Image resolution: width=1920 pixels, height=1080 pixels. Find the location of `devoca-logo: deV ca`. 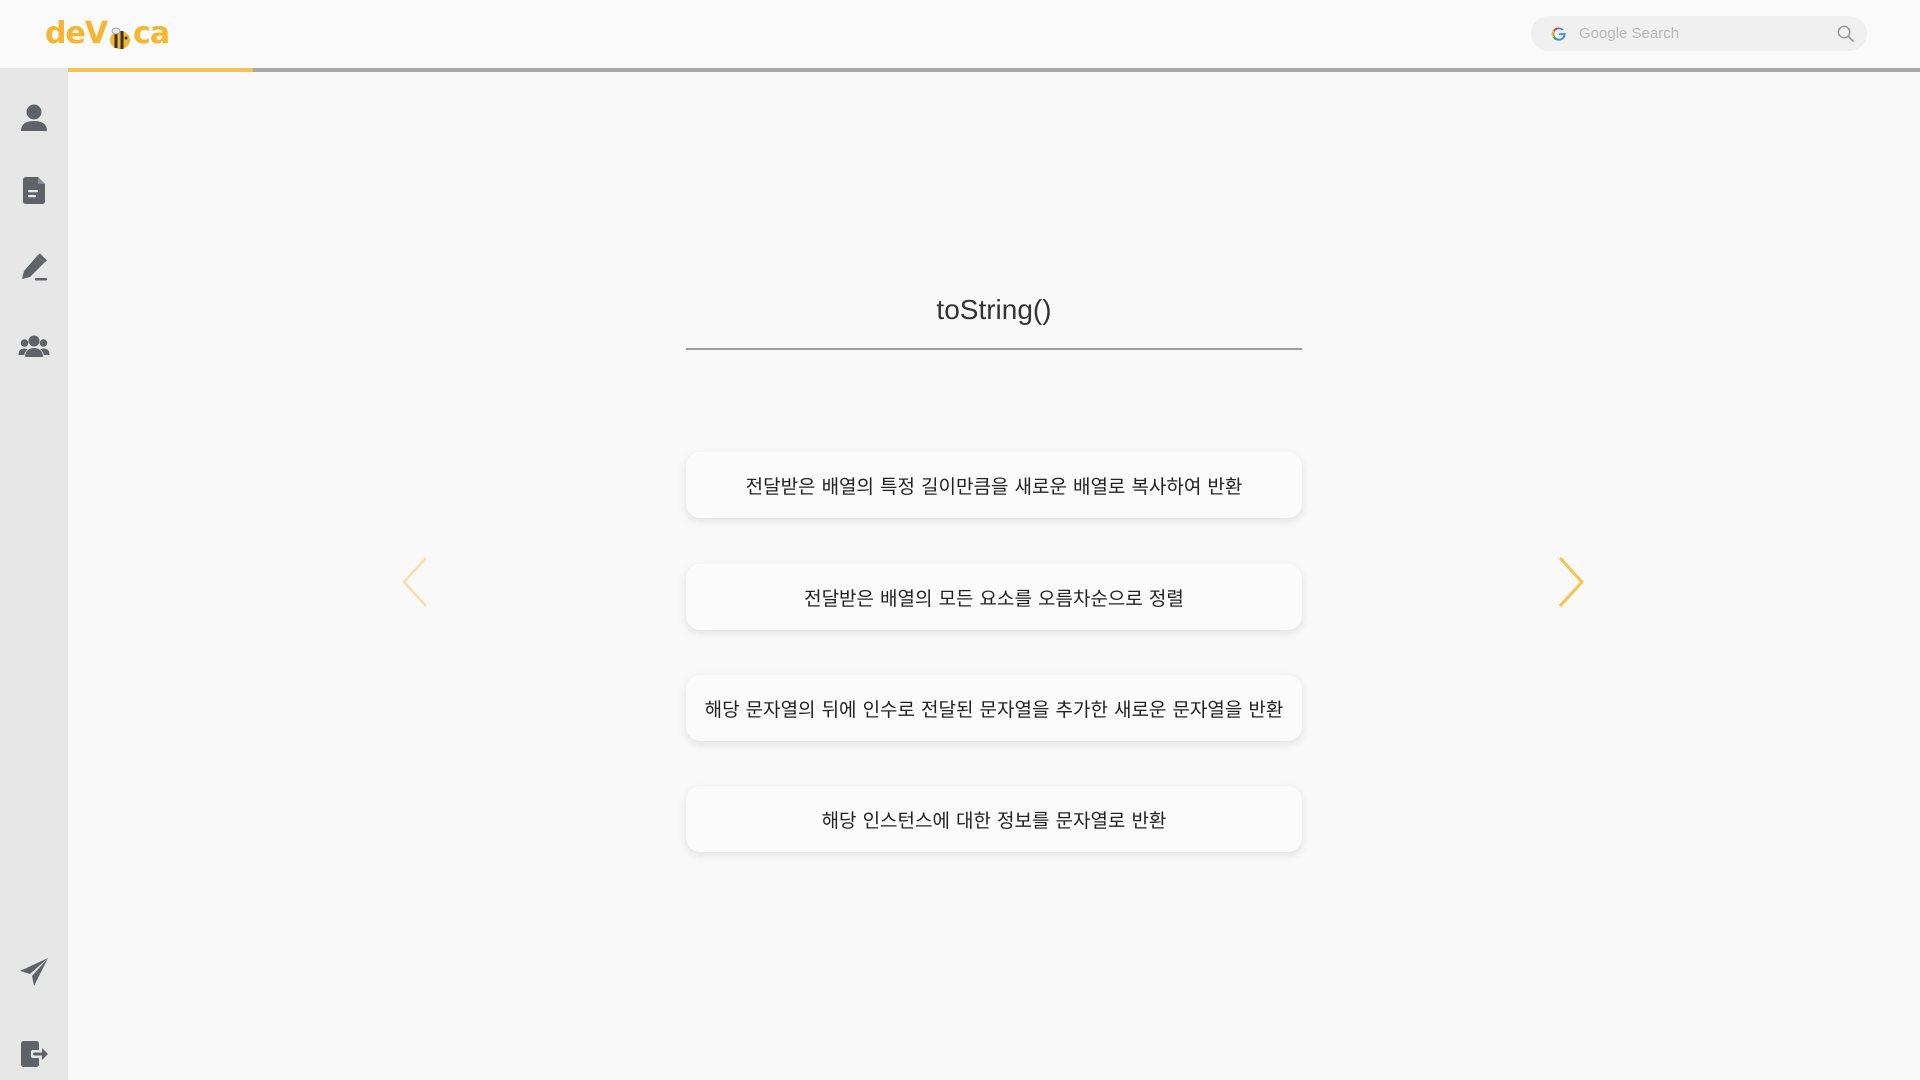

devoca-logo: deV ca is located at coordinates (107, 33).